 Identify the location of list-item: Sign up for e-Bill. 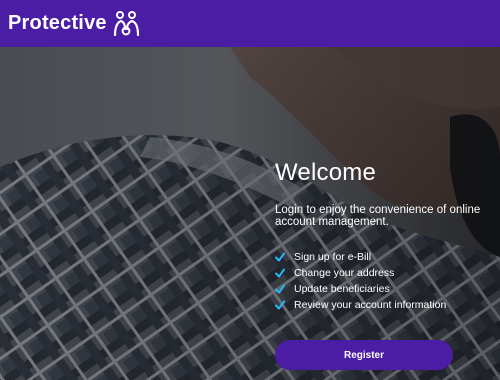
(360, 257).